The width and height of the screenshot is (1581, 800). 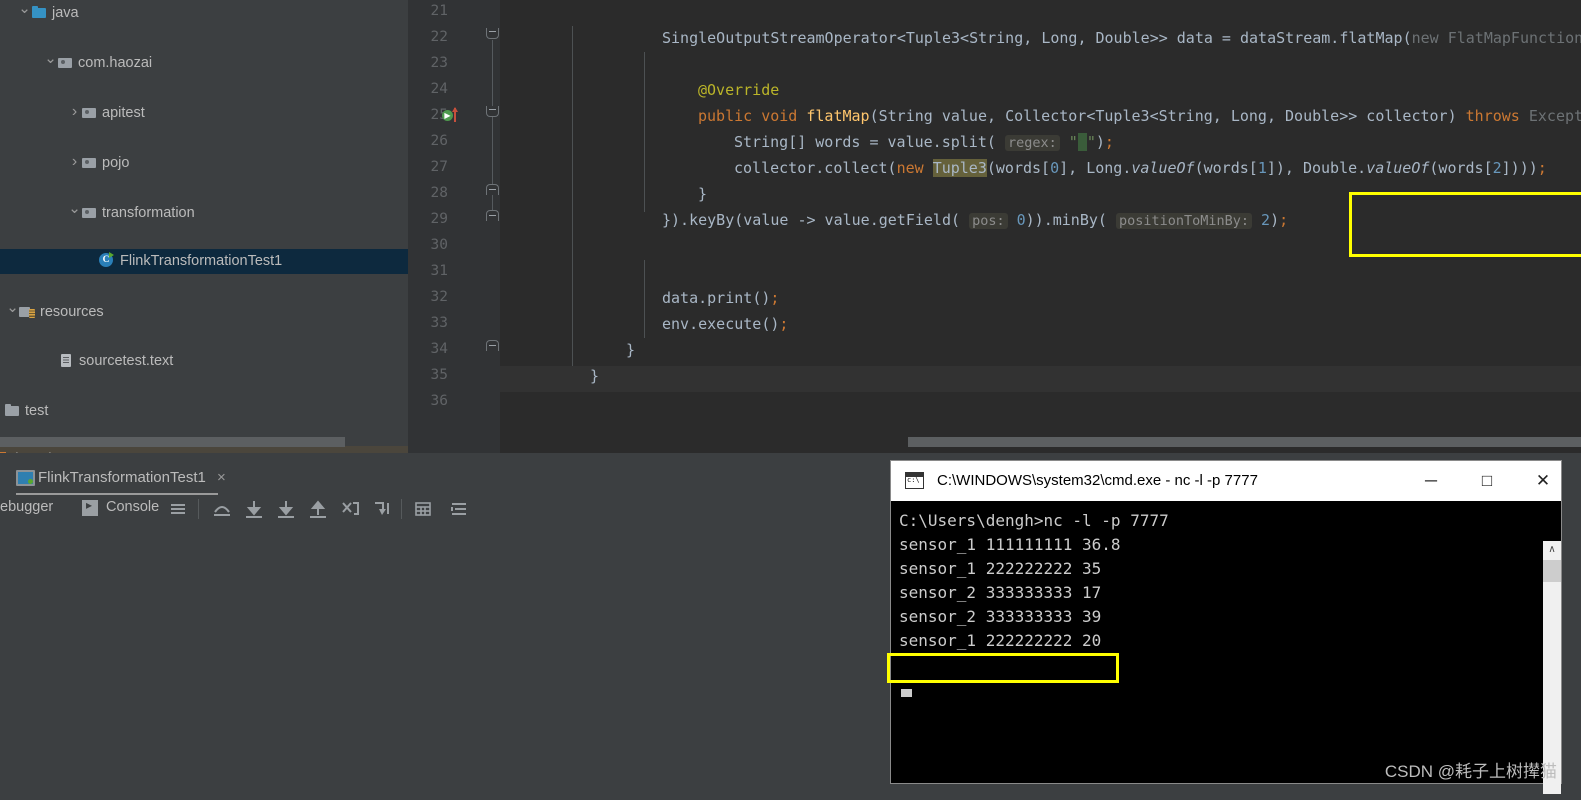 I want to click on tree-item-test: test, so click(x=204, y=411).